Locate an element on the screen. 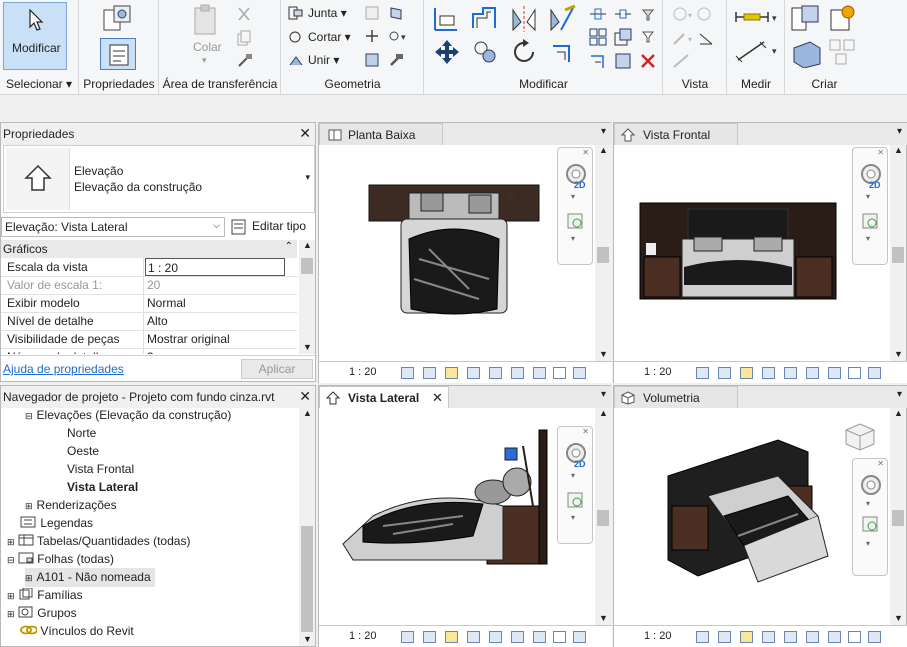  create-parts-icon is located at coordinates (807, 53).